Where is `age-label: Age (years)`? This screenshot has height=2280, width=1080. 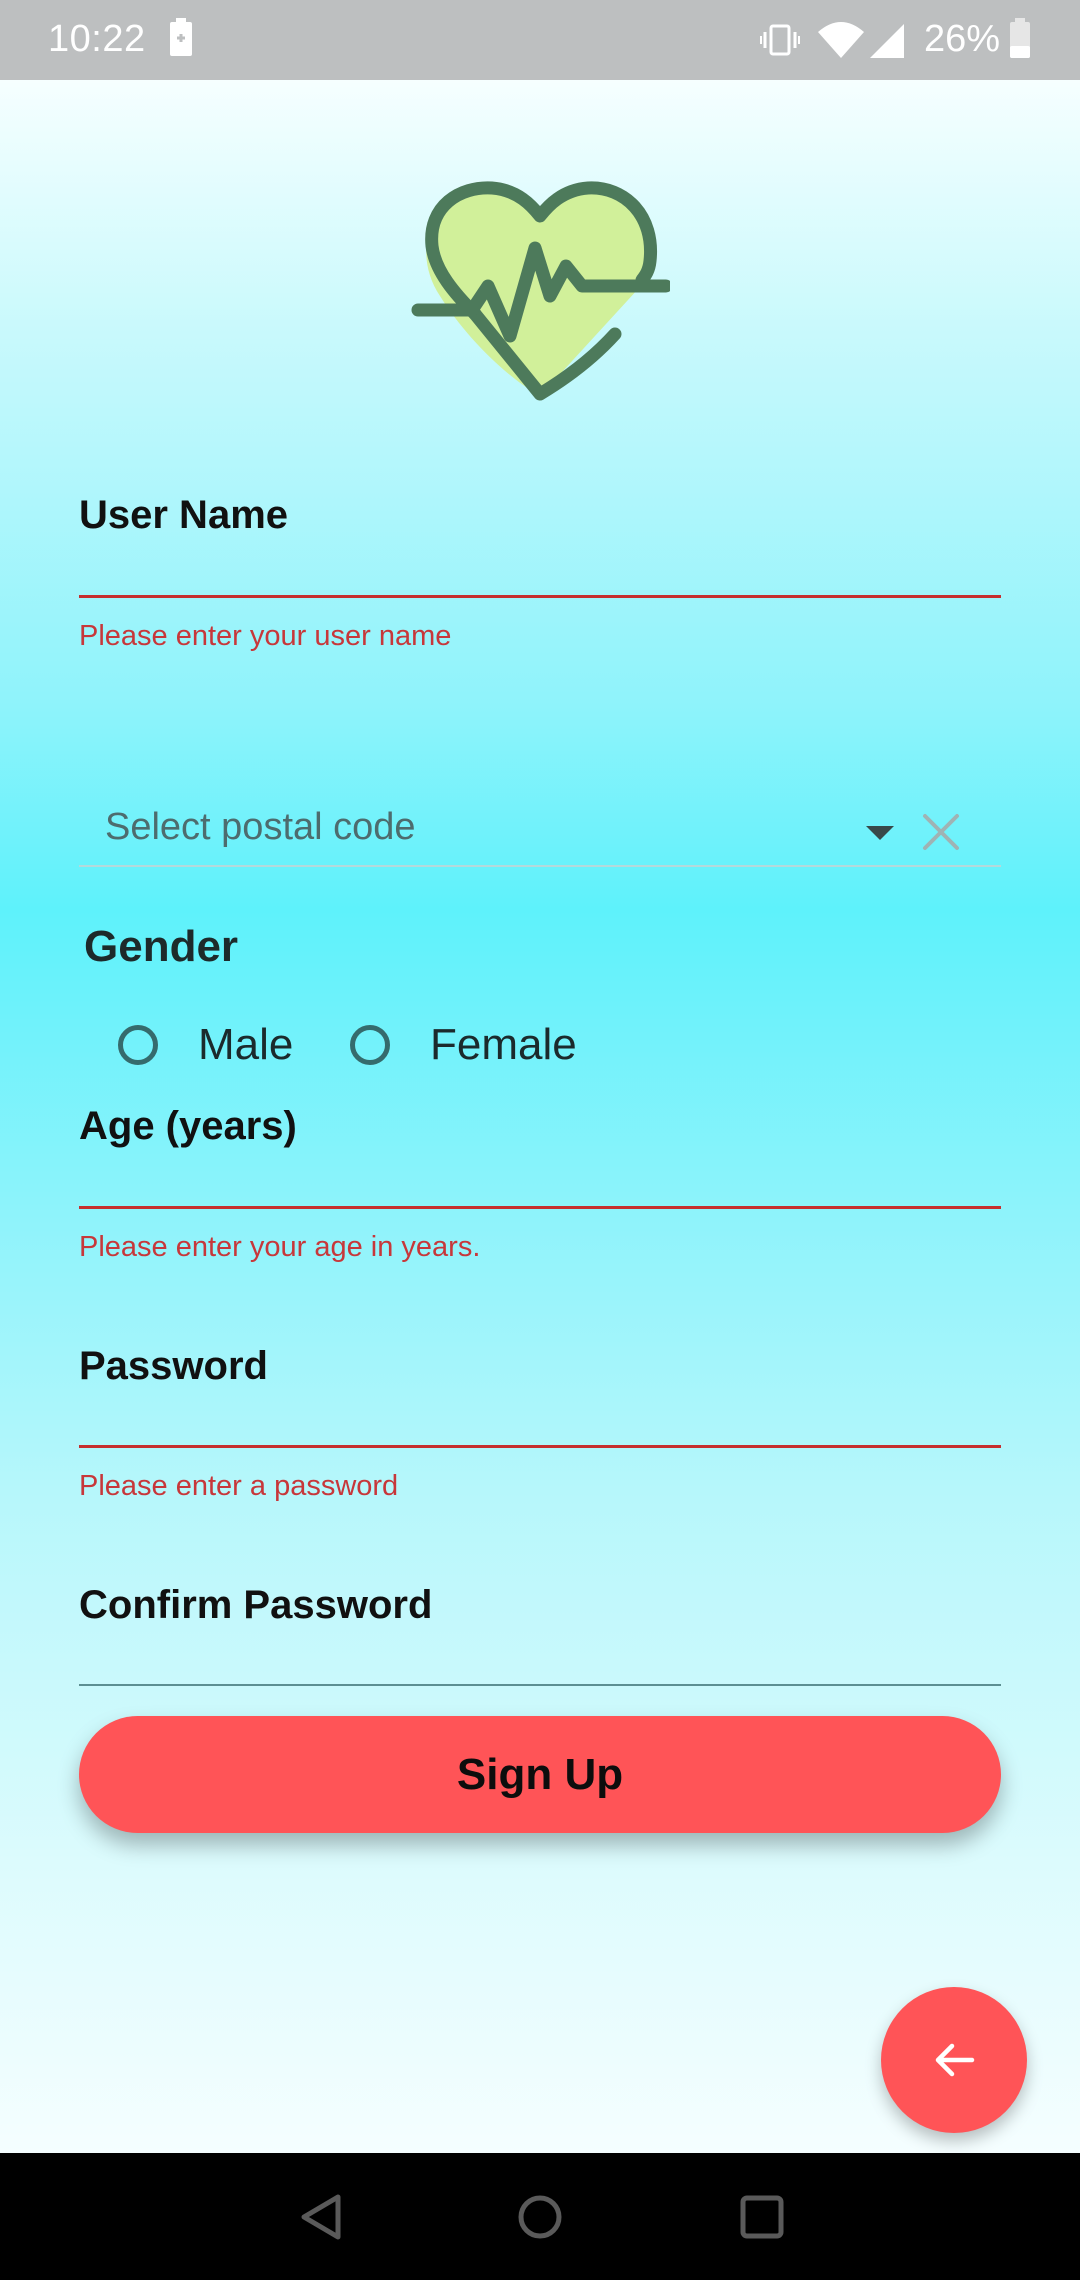
age-label: Age (years) is located at coordinates (188, 1126).